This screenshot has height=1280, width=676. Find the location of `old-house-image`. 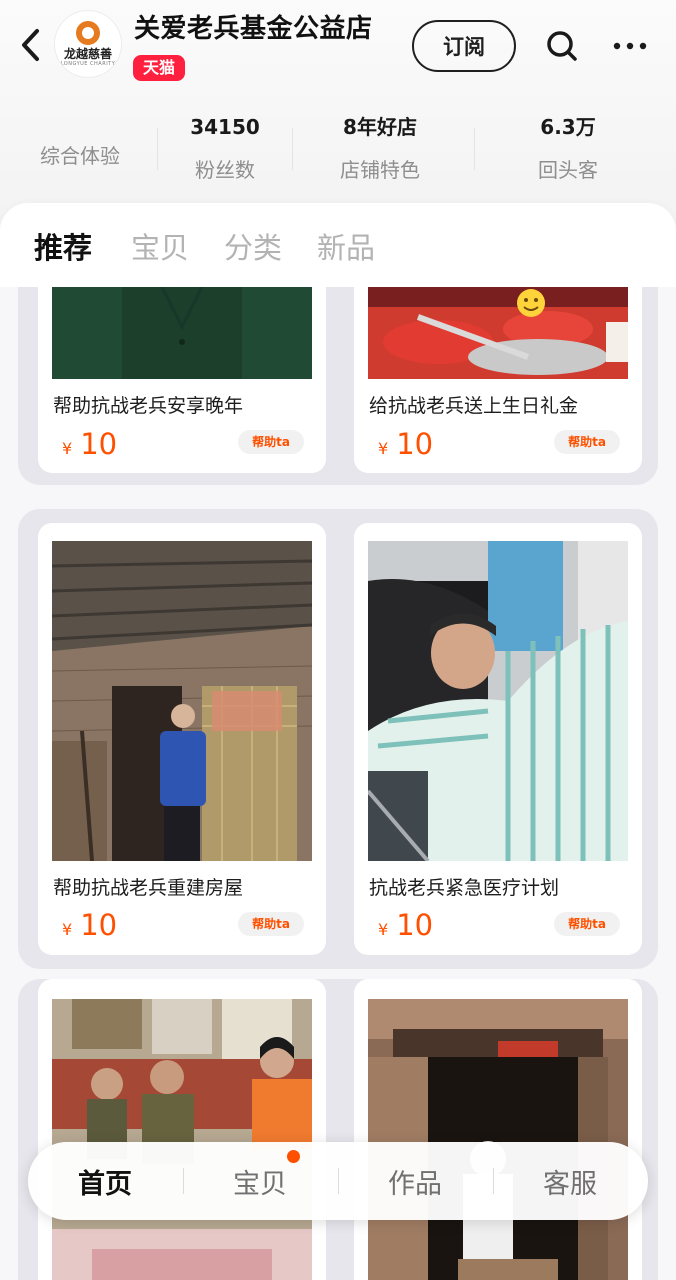

old-house-image is located at coordinates (182, 701).